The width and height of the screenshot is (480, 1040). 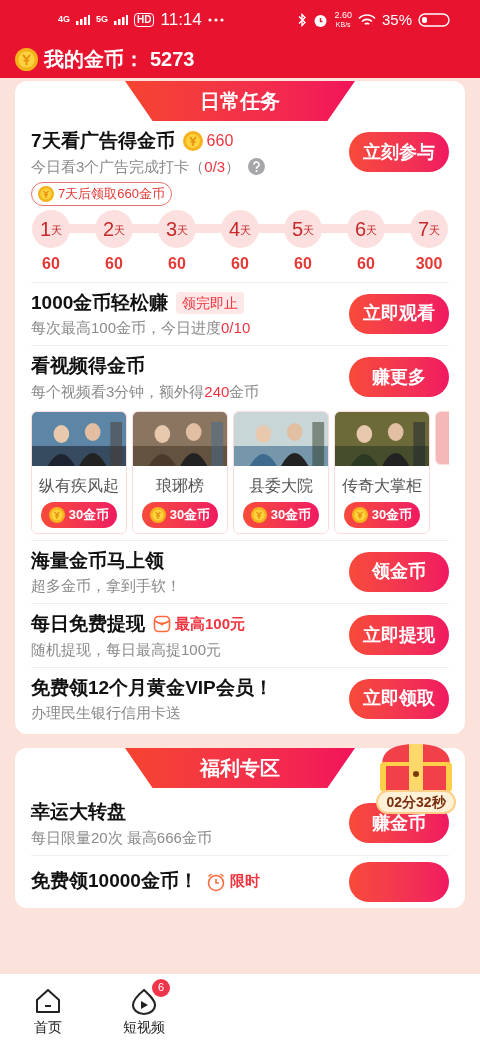 What do you see at coordinates (399, 571) in the screenshot?
I see `action-button: 领金币` at bounding box center [399, 571].